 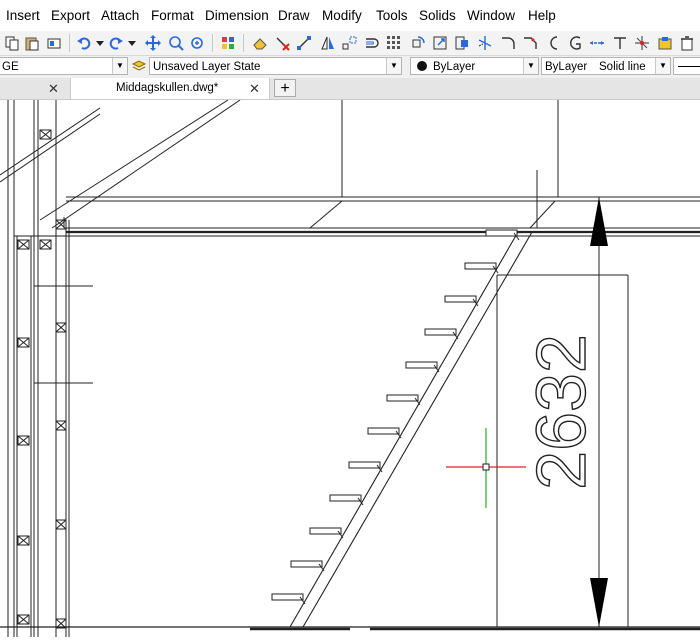 I want to click on tab-label: Middagskullen.dwg*, so click(x=167, y=88).